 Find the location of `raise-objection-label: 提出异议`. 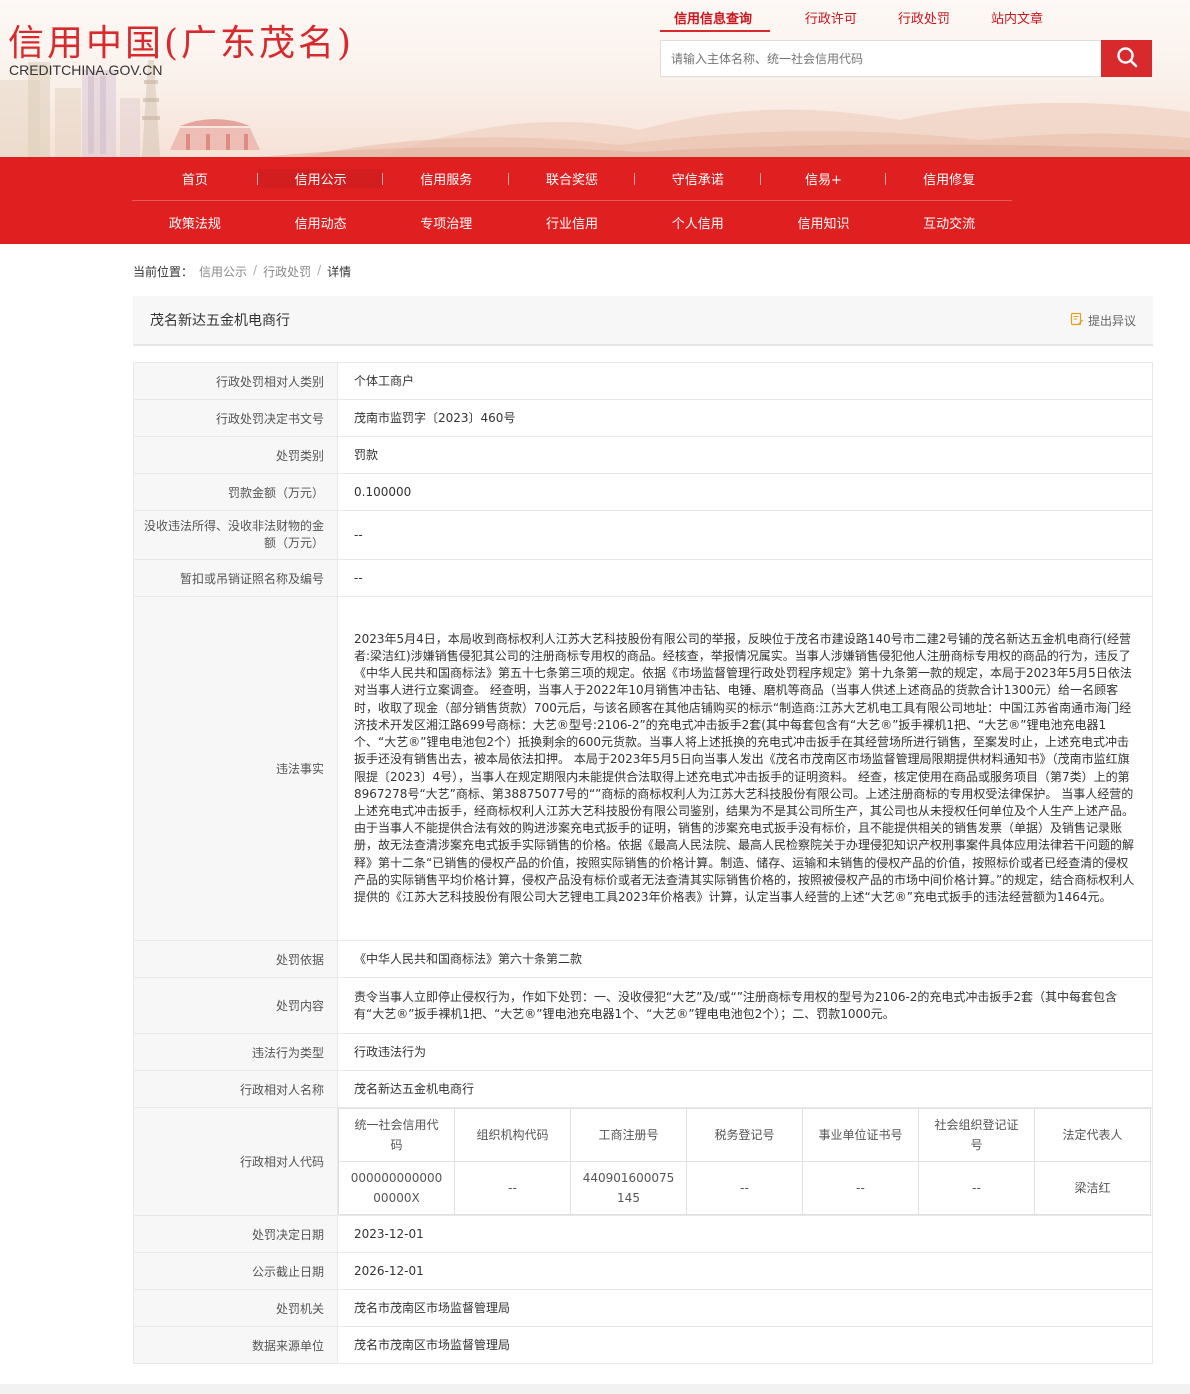

raise-objection-label: 提出异议 is located at coordinates (1111, 320).